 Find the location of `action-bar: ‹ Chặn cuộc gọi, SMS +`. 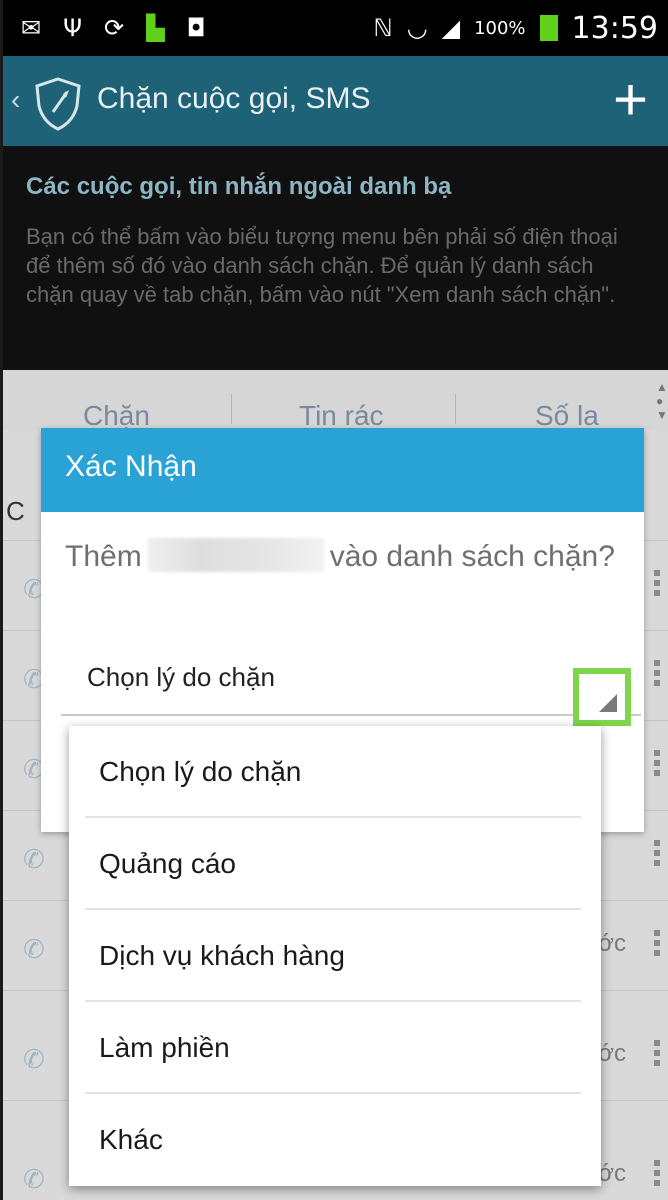

action-bar: ‹ Chặn cuộc gọi, SMS + is located at coordinates (335, 101).